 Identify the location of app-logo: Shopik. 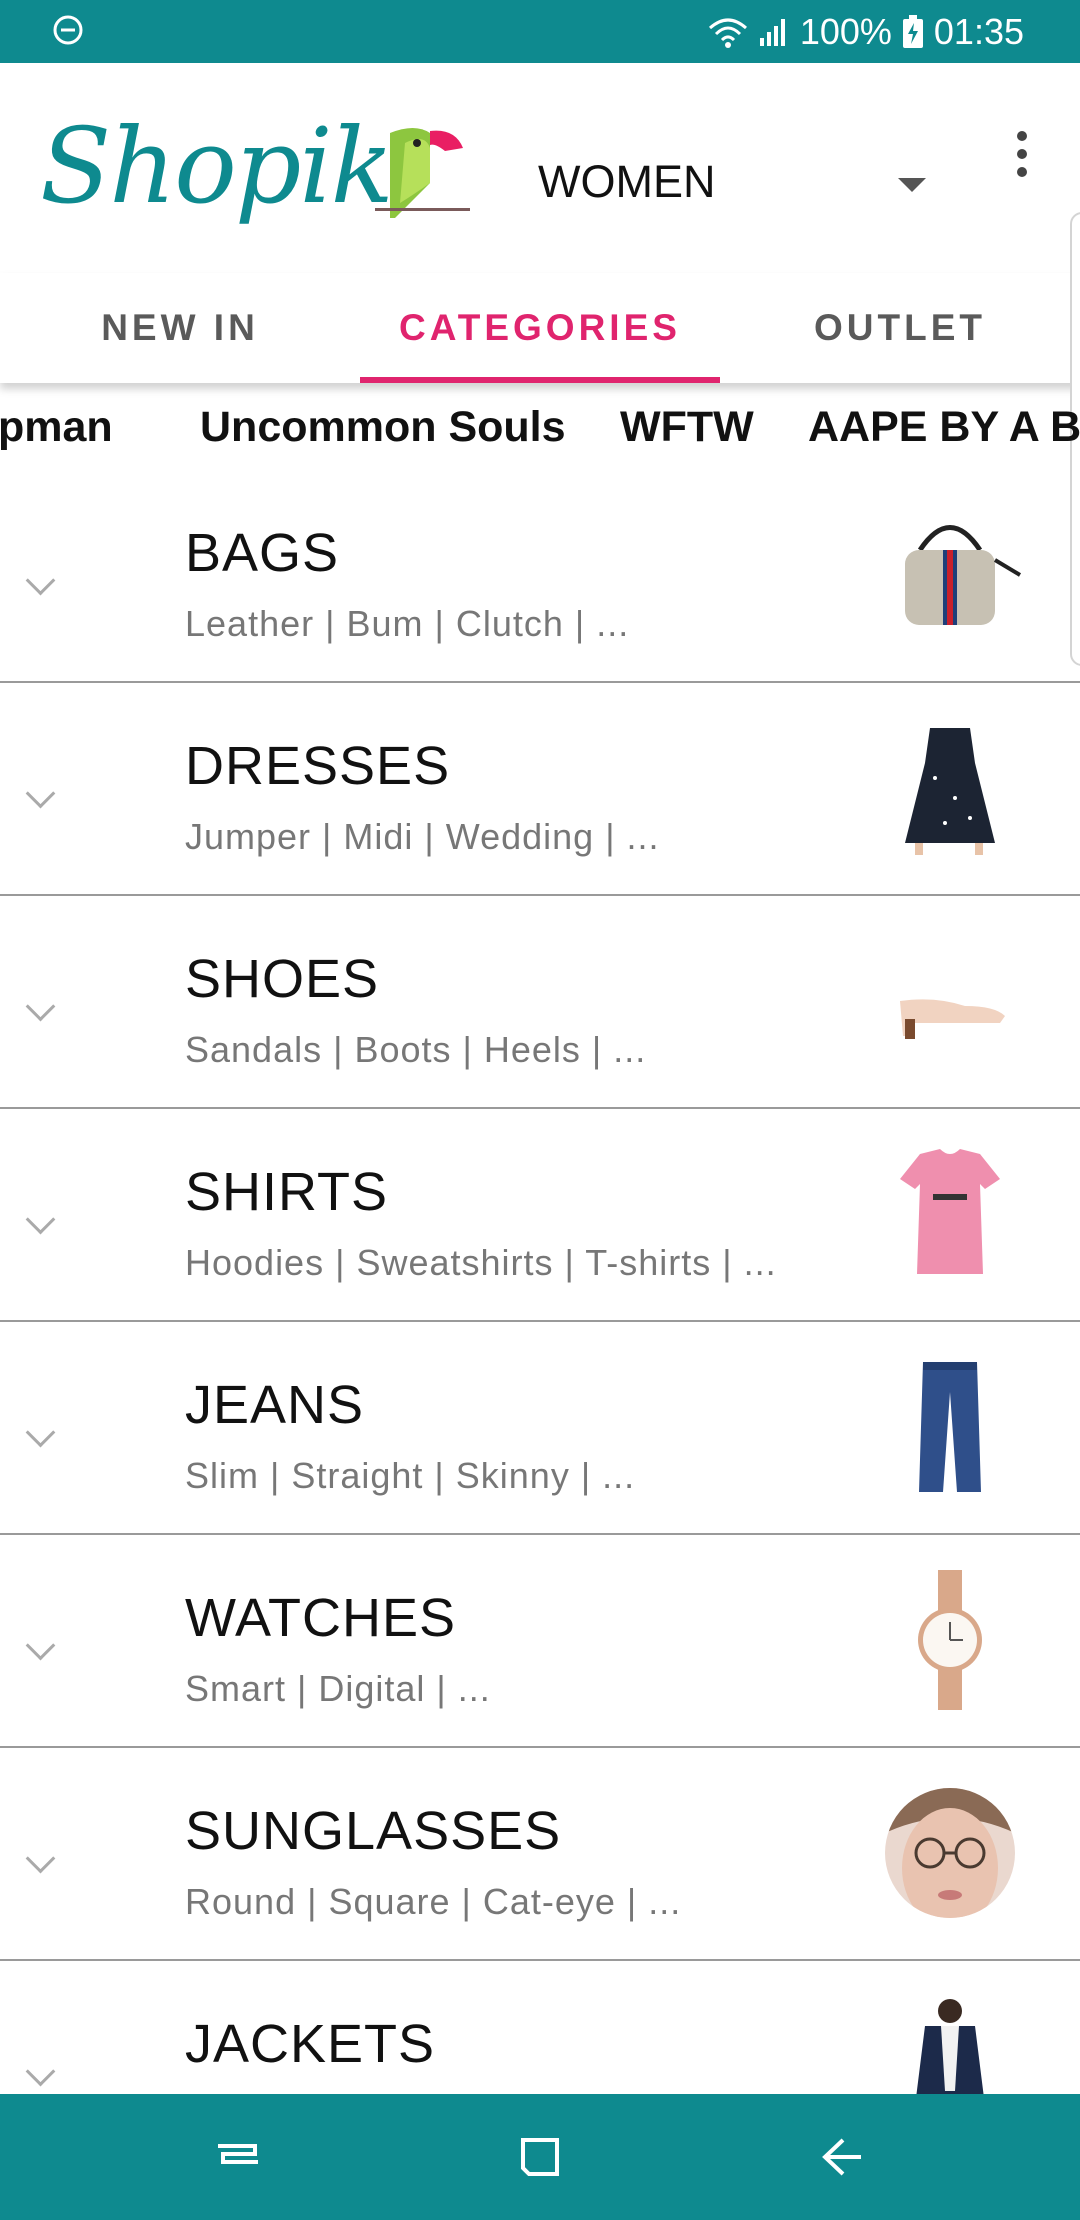
(217, 166).